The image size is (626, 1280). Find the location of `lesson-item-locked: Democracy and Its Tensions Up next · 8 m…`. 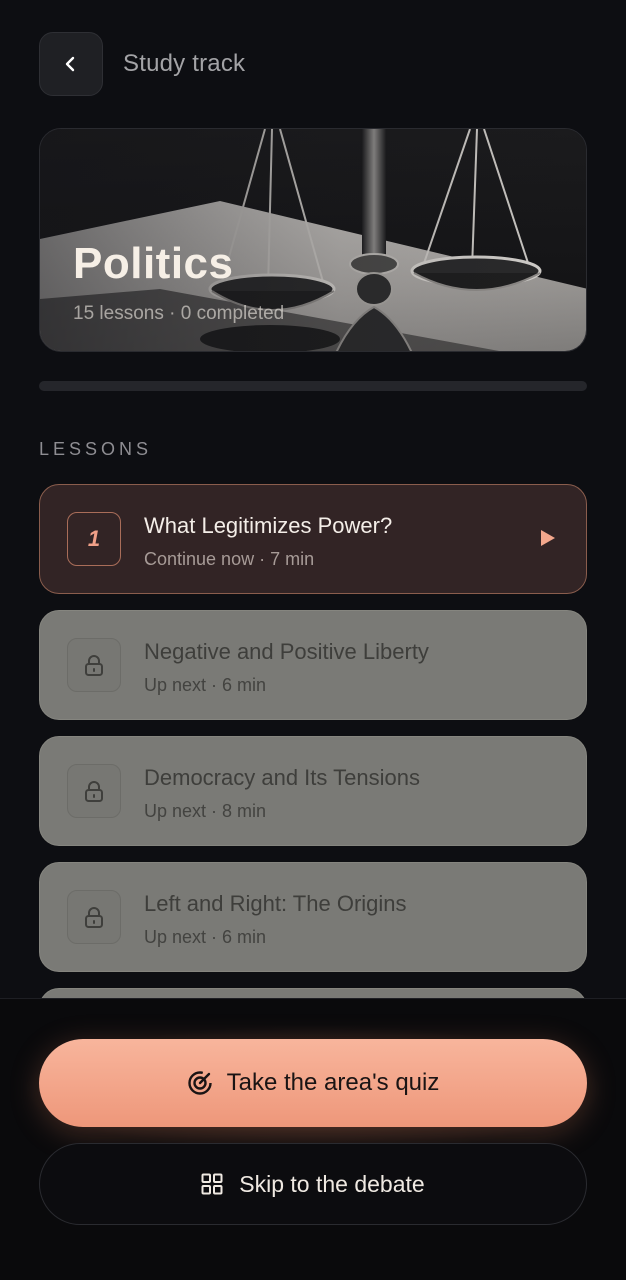

lesson-item-locked: Democracy and Its Tensions Up next · 8 m… is located at coordinates (313, 791).